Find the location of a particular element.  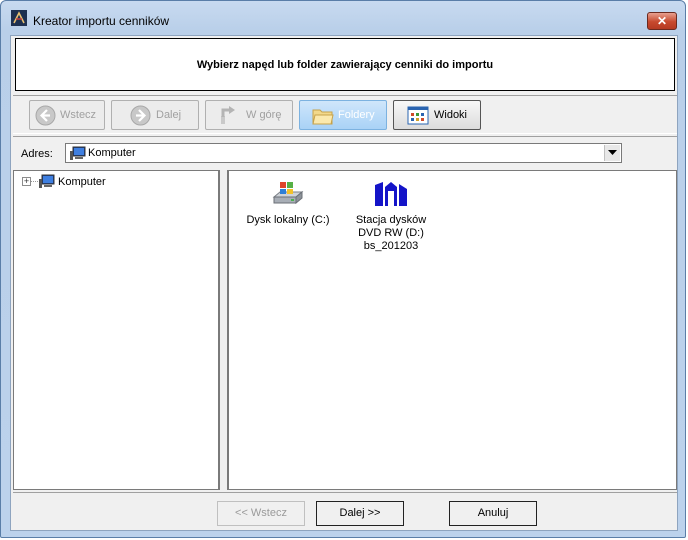

dvd-drive-label: Stacja dysków DVD RW (D:) bs_201203 is located at coordinates (391, 233).